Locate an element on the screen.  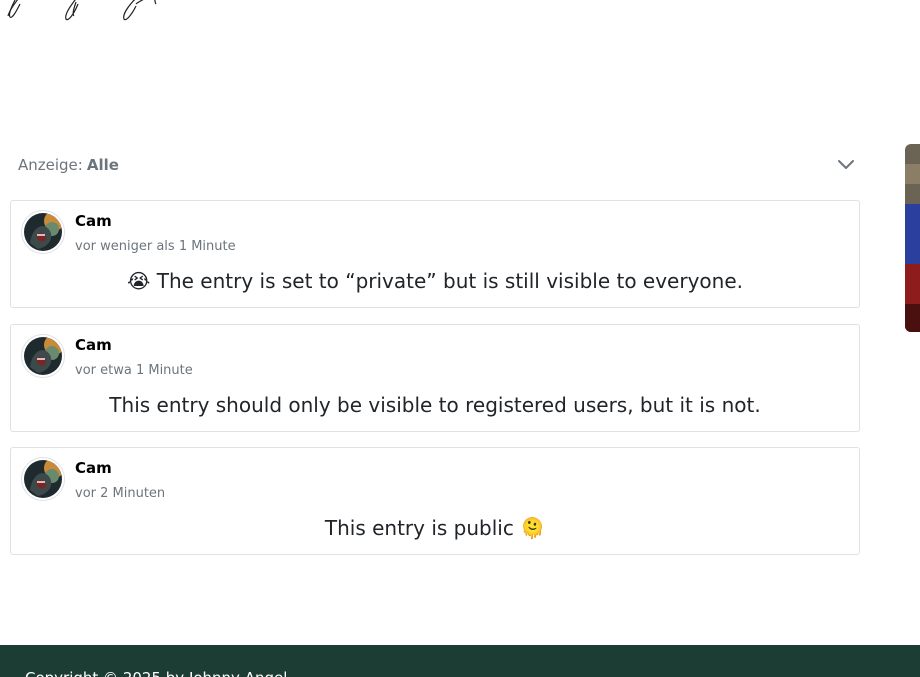
filter-dropdown: Anzeige: Alle is located at coordinates (435, 165).